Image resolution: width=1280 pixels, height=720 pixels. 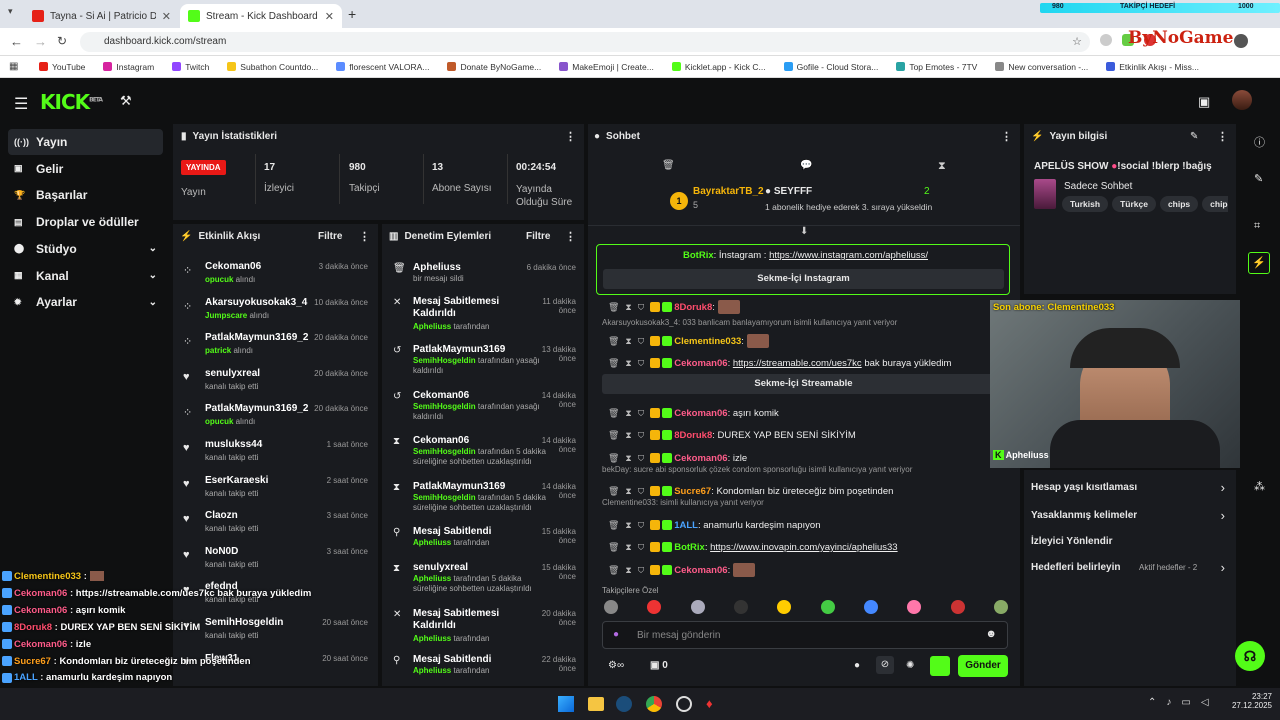 I want to click on forward-icon: →, so click(x=40, y=41).